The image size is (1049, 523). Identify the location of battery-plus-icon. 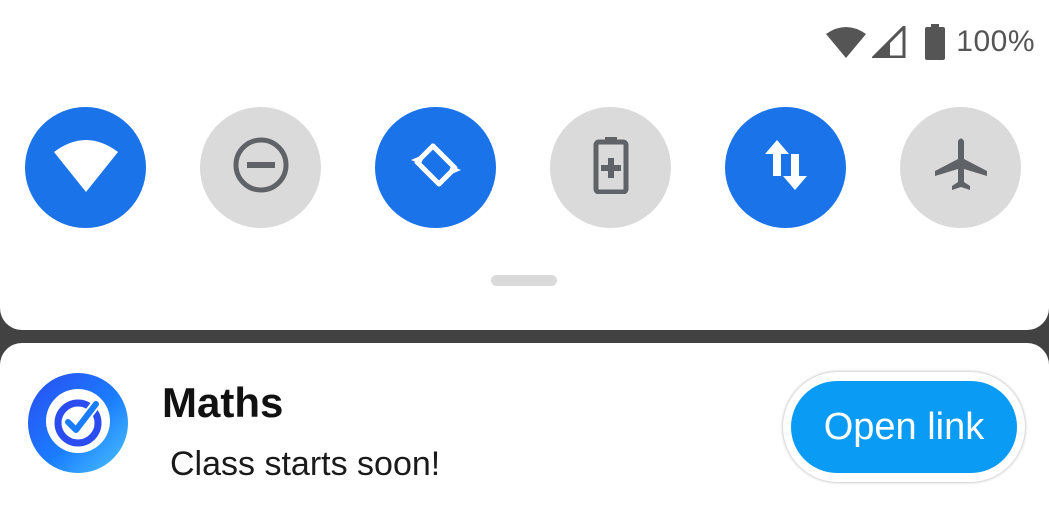
(611, 167).